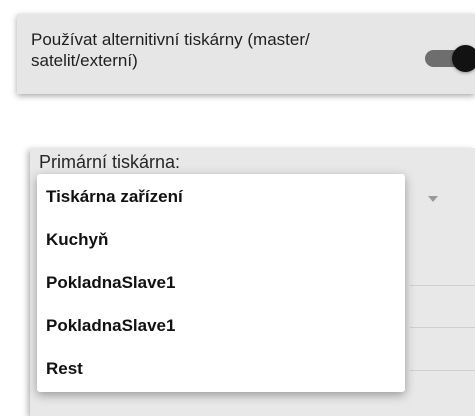 This screenshot has width=475, height=416. Describe the element at coordinates (221, 240) in the screenshot. I see `menu-item-printer: Kuchyň` at that location.